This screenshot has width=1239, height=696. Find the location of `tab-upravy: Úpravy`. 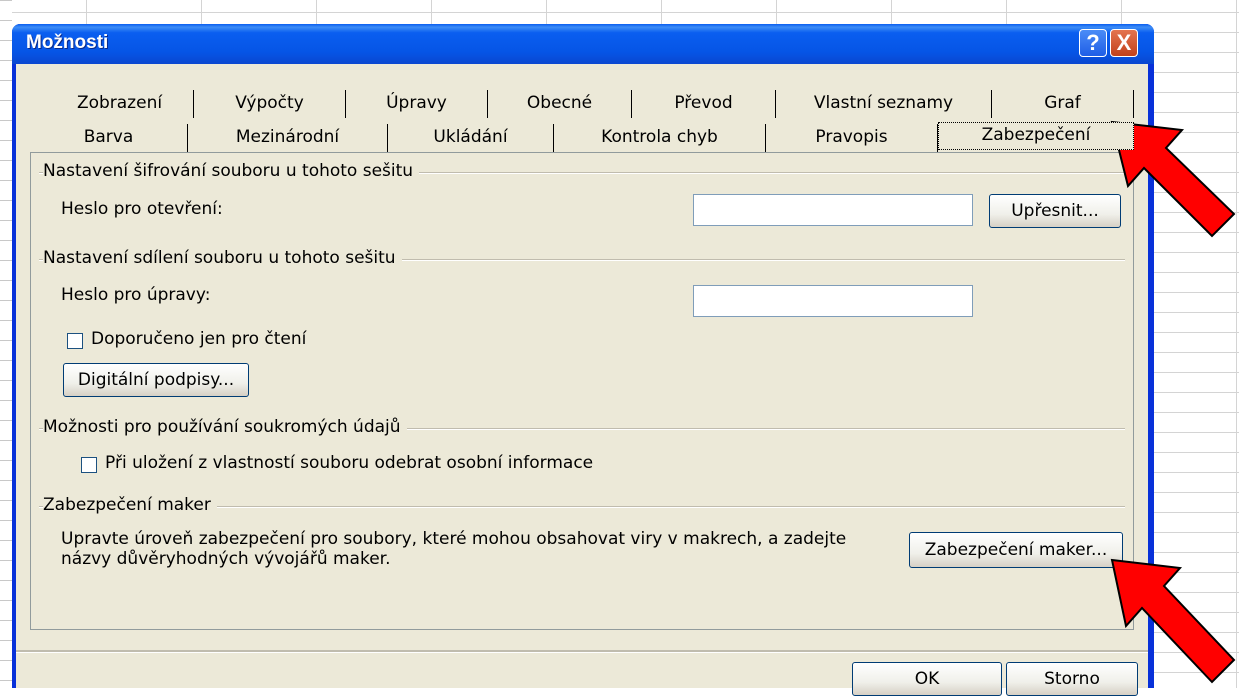

tab-upravy: Úpravy is located at coordinates (417, 104).